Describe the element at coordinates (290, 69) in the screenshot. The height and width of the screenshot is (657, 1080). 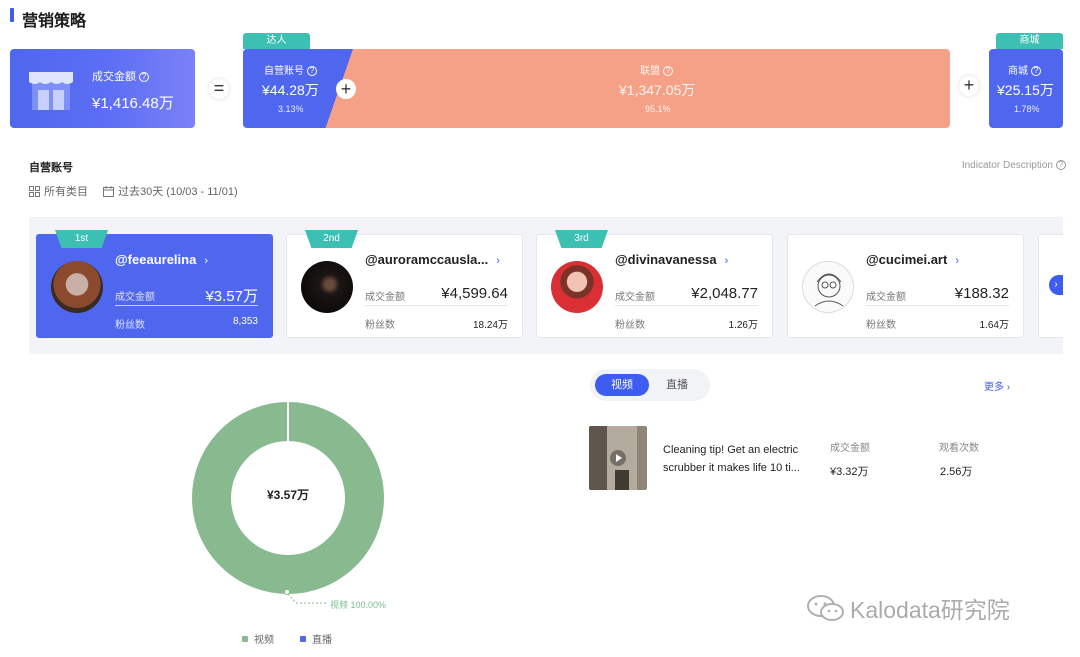
I see `self-account-label: 自营账号?` at that location.